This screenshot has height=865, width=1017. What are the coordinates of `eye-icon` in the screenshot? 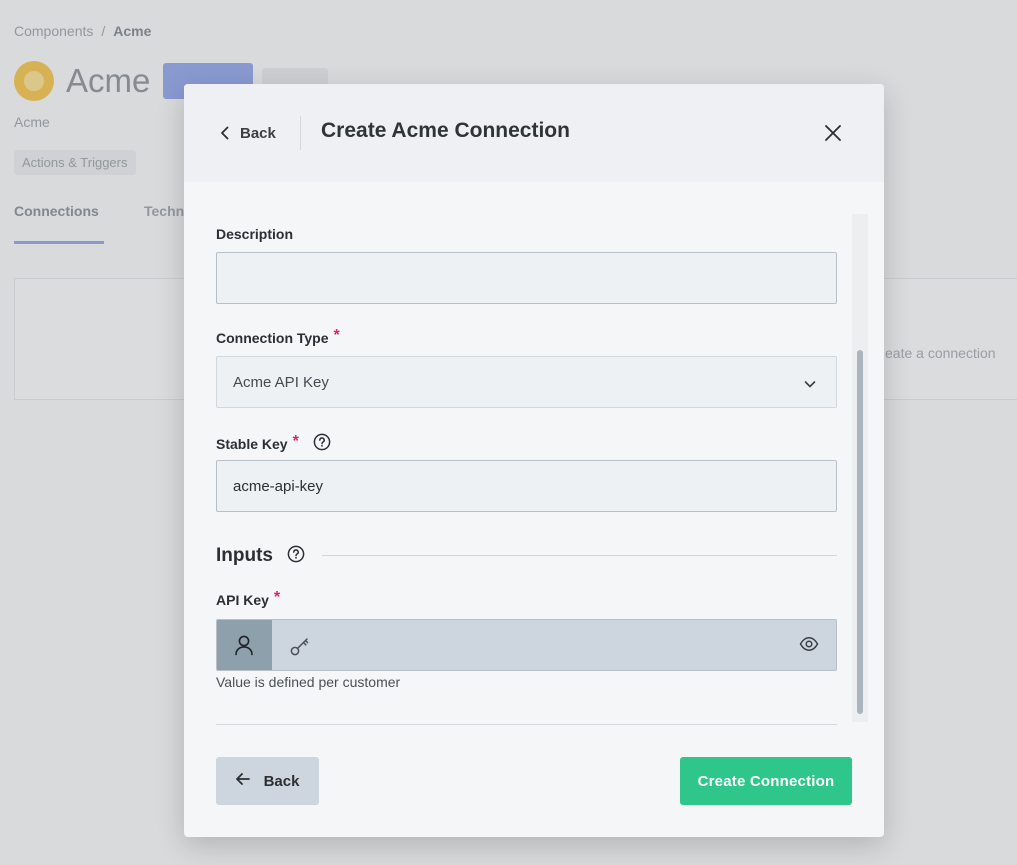 It's located at (809, 646).